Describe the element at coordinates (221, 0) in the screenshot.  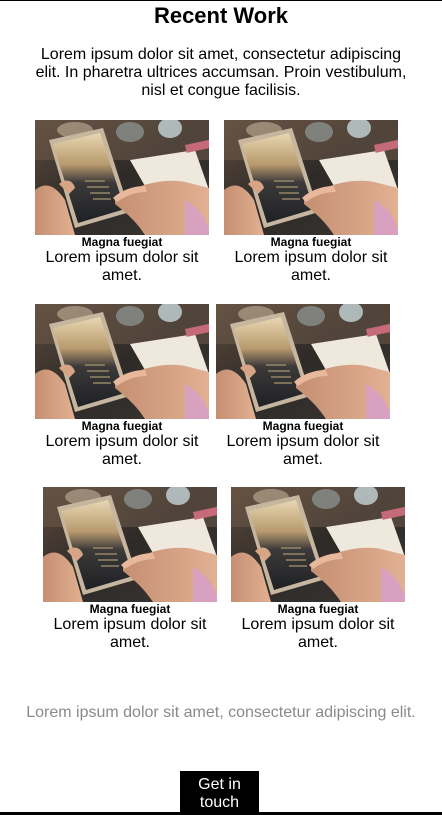
I see `top-border` at that location.